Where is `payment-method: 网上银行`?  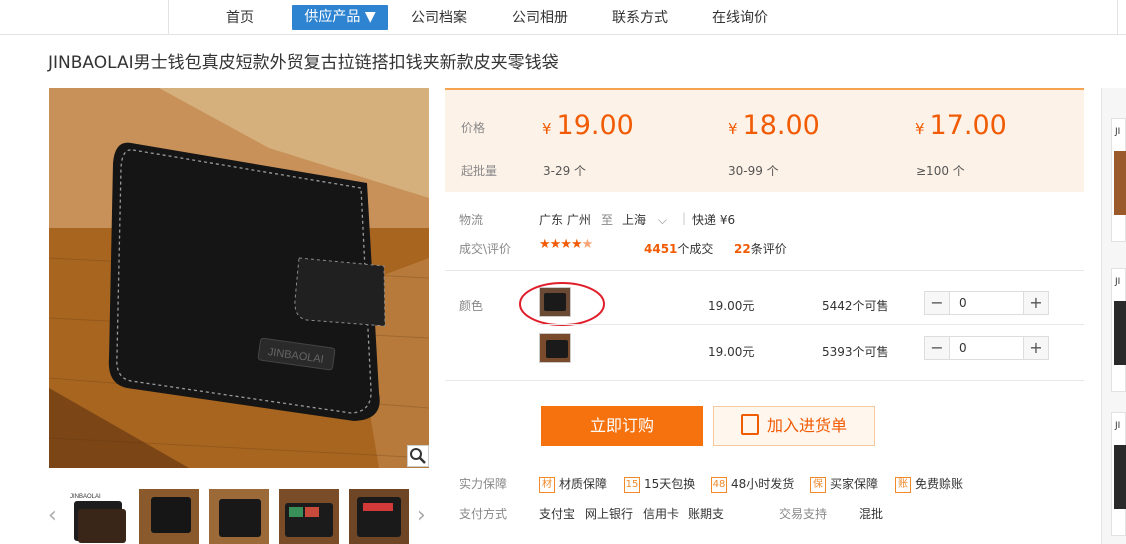
payment-method: 网上银行 is located at coordinates (609, 514).